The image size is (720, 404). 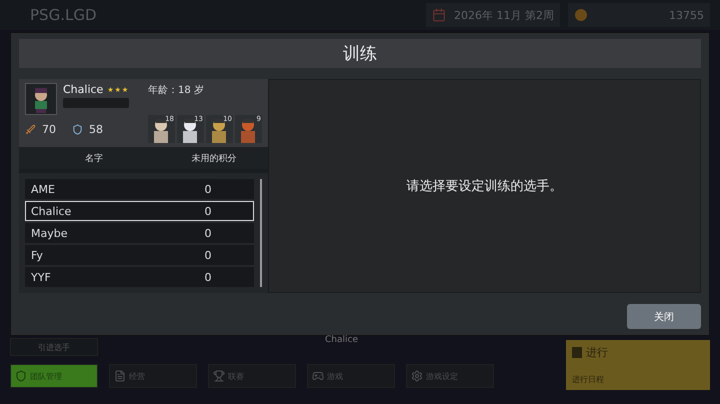 I want to click on instruction-message: 请选择要设定训练的选手。, so click(x=484, y=186).